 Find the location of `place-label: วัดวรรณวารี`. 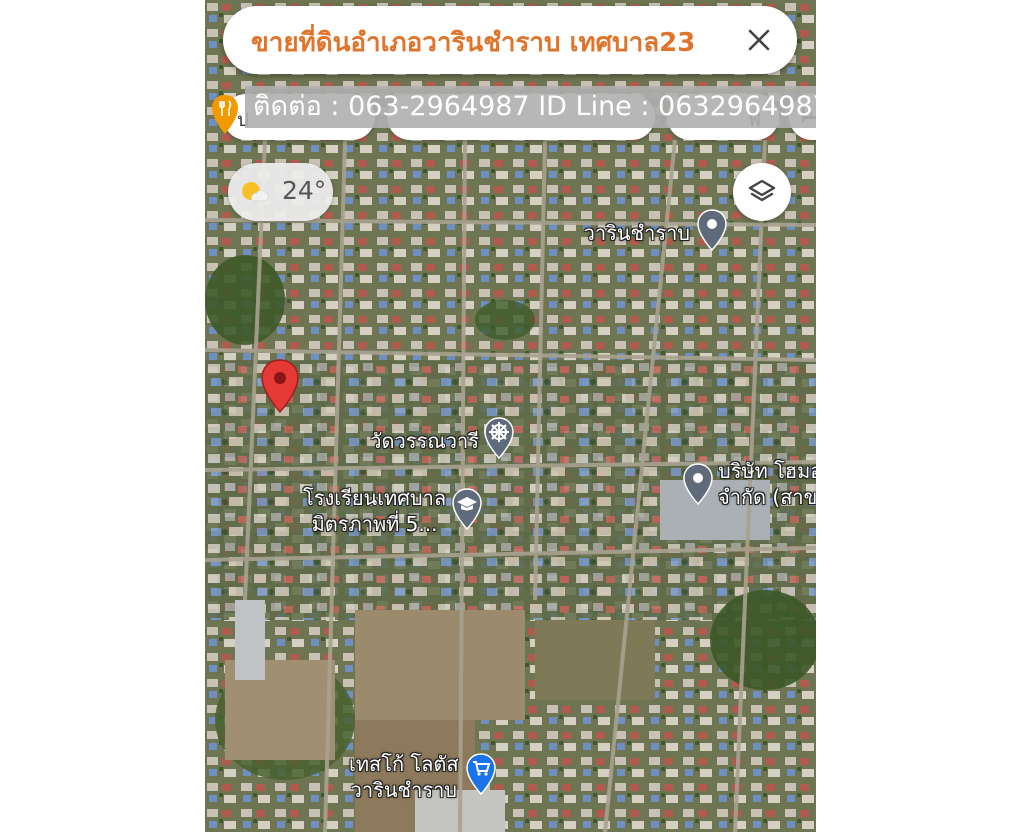

place-label: วัดวรรณวารี is located at coordinates (424, 441).